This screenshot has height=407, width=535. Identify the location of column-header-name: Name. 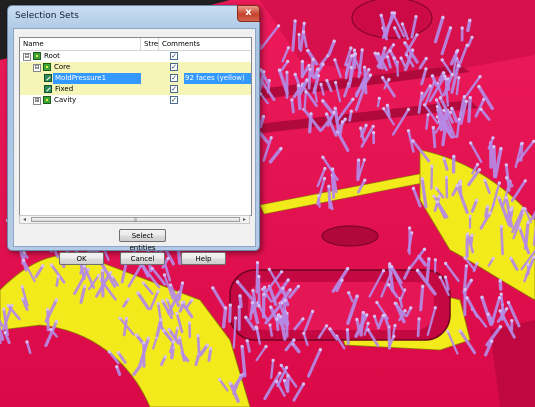
(80, 44).